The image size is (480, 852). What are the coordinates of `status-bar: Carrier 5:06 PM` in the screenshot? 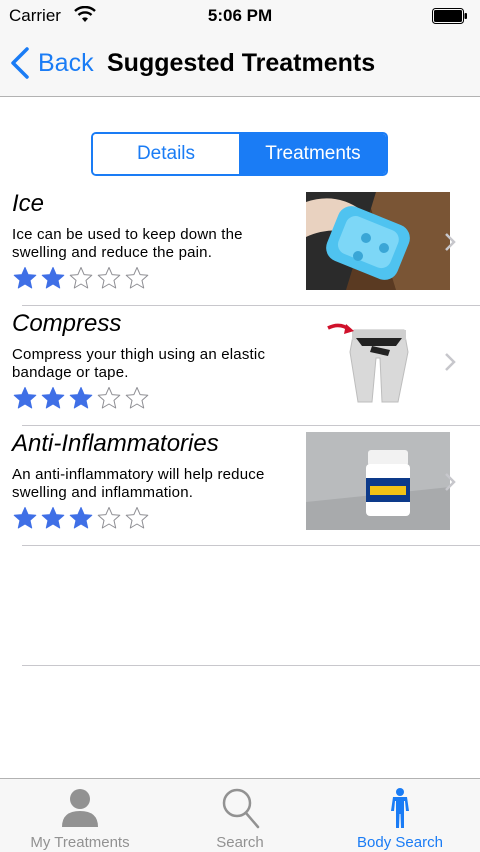 It's located at (240, 15).